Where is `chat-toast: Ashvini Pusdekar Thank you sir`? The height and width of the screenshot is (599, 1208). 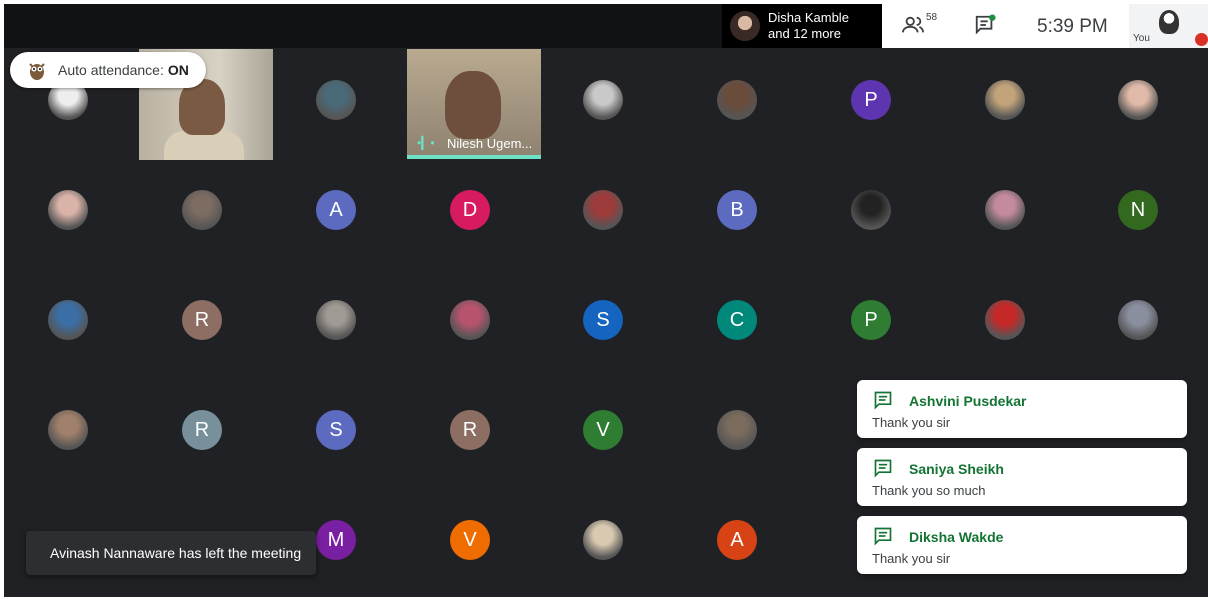 chat-toast: Ashvini Pusdekar Thank you sir is located at coordinates (1022, 409).